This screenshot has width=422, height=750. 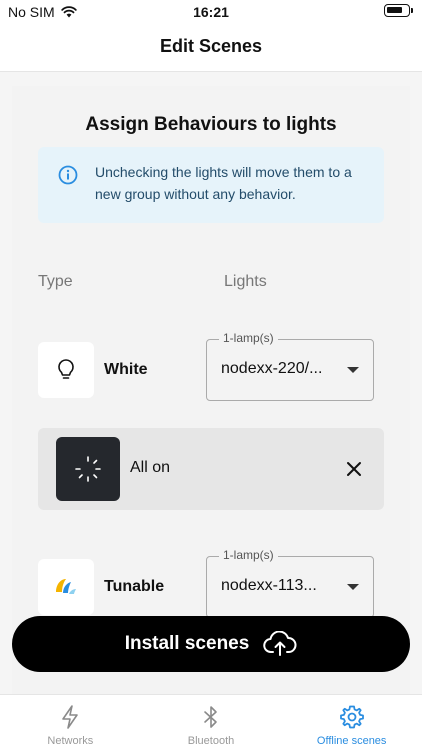 I want to click on status-bar: No SIM 16:21, so click(x=211, y=13).